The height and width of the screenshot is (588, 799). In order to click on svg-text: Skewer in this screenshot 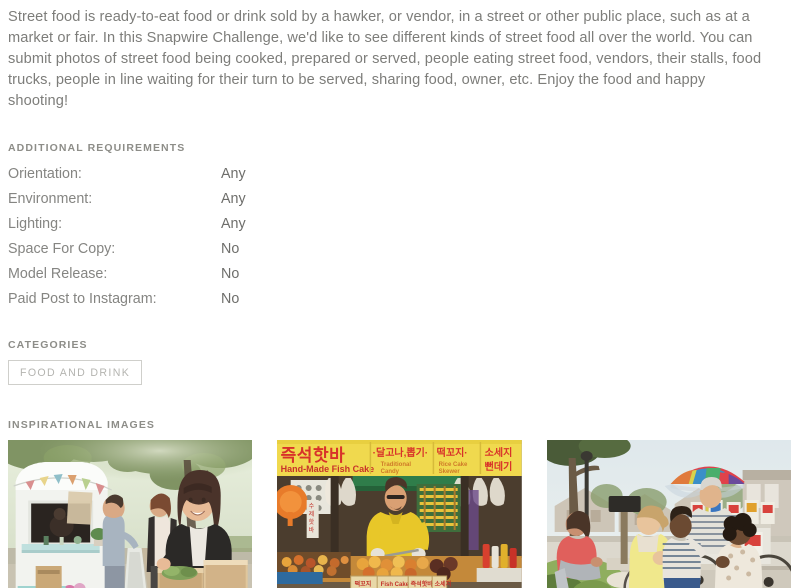, I will do `click(450, 472)`.